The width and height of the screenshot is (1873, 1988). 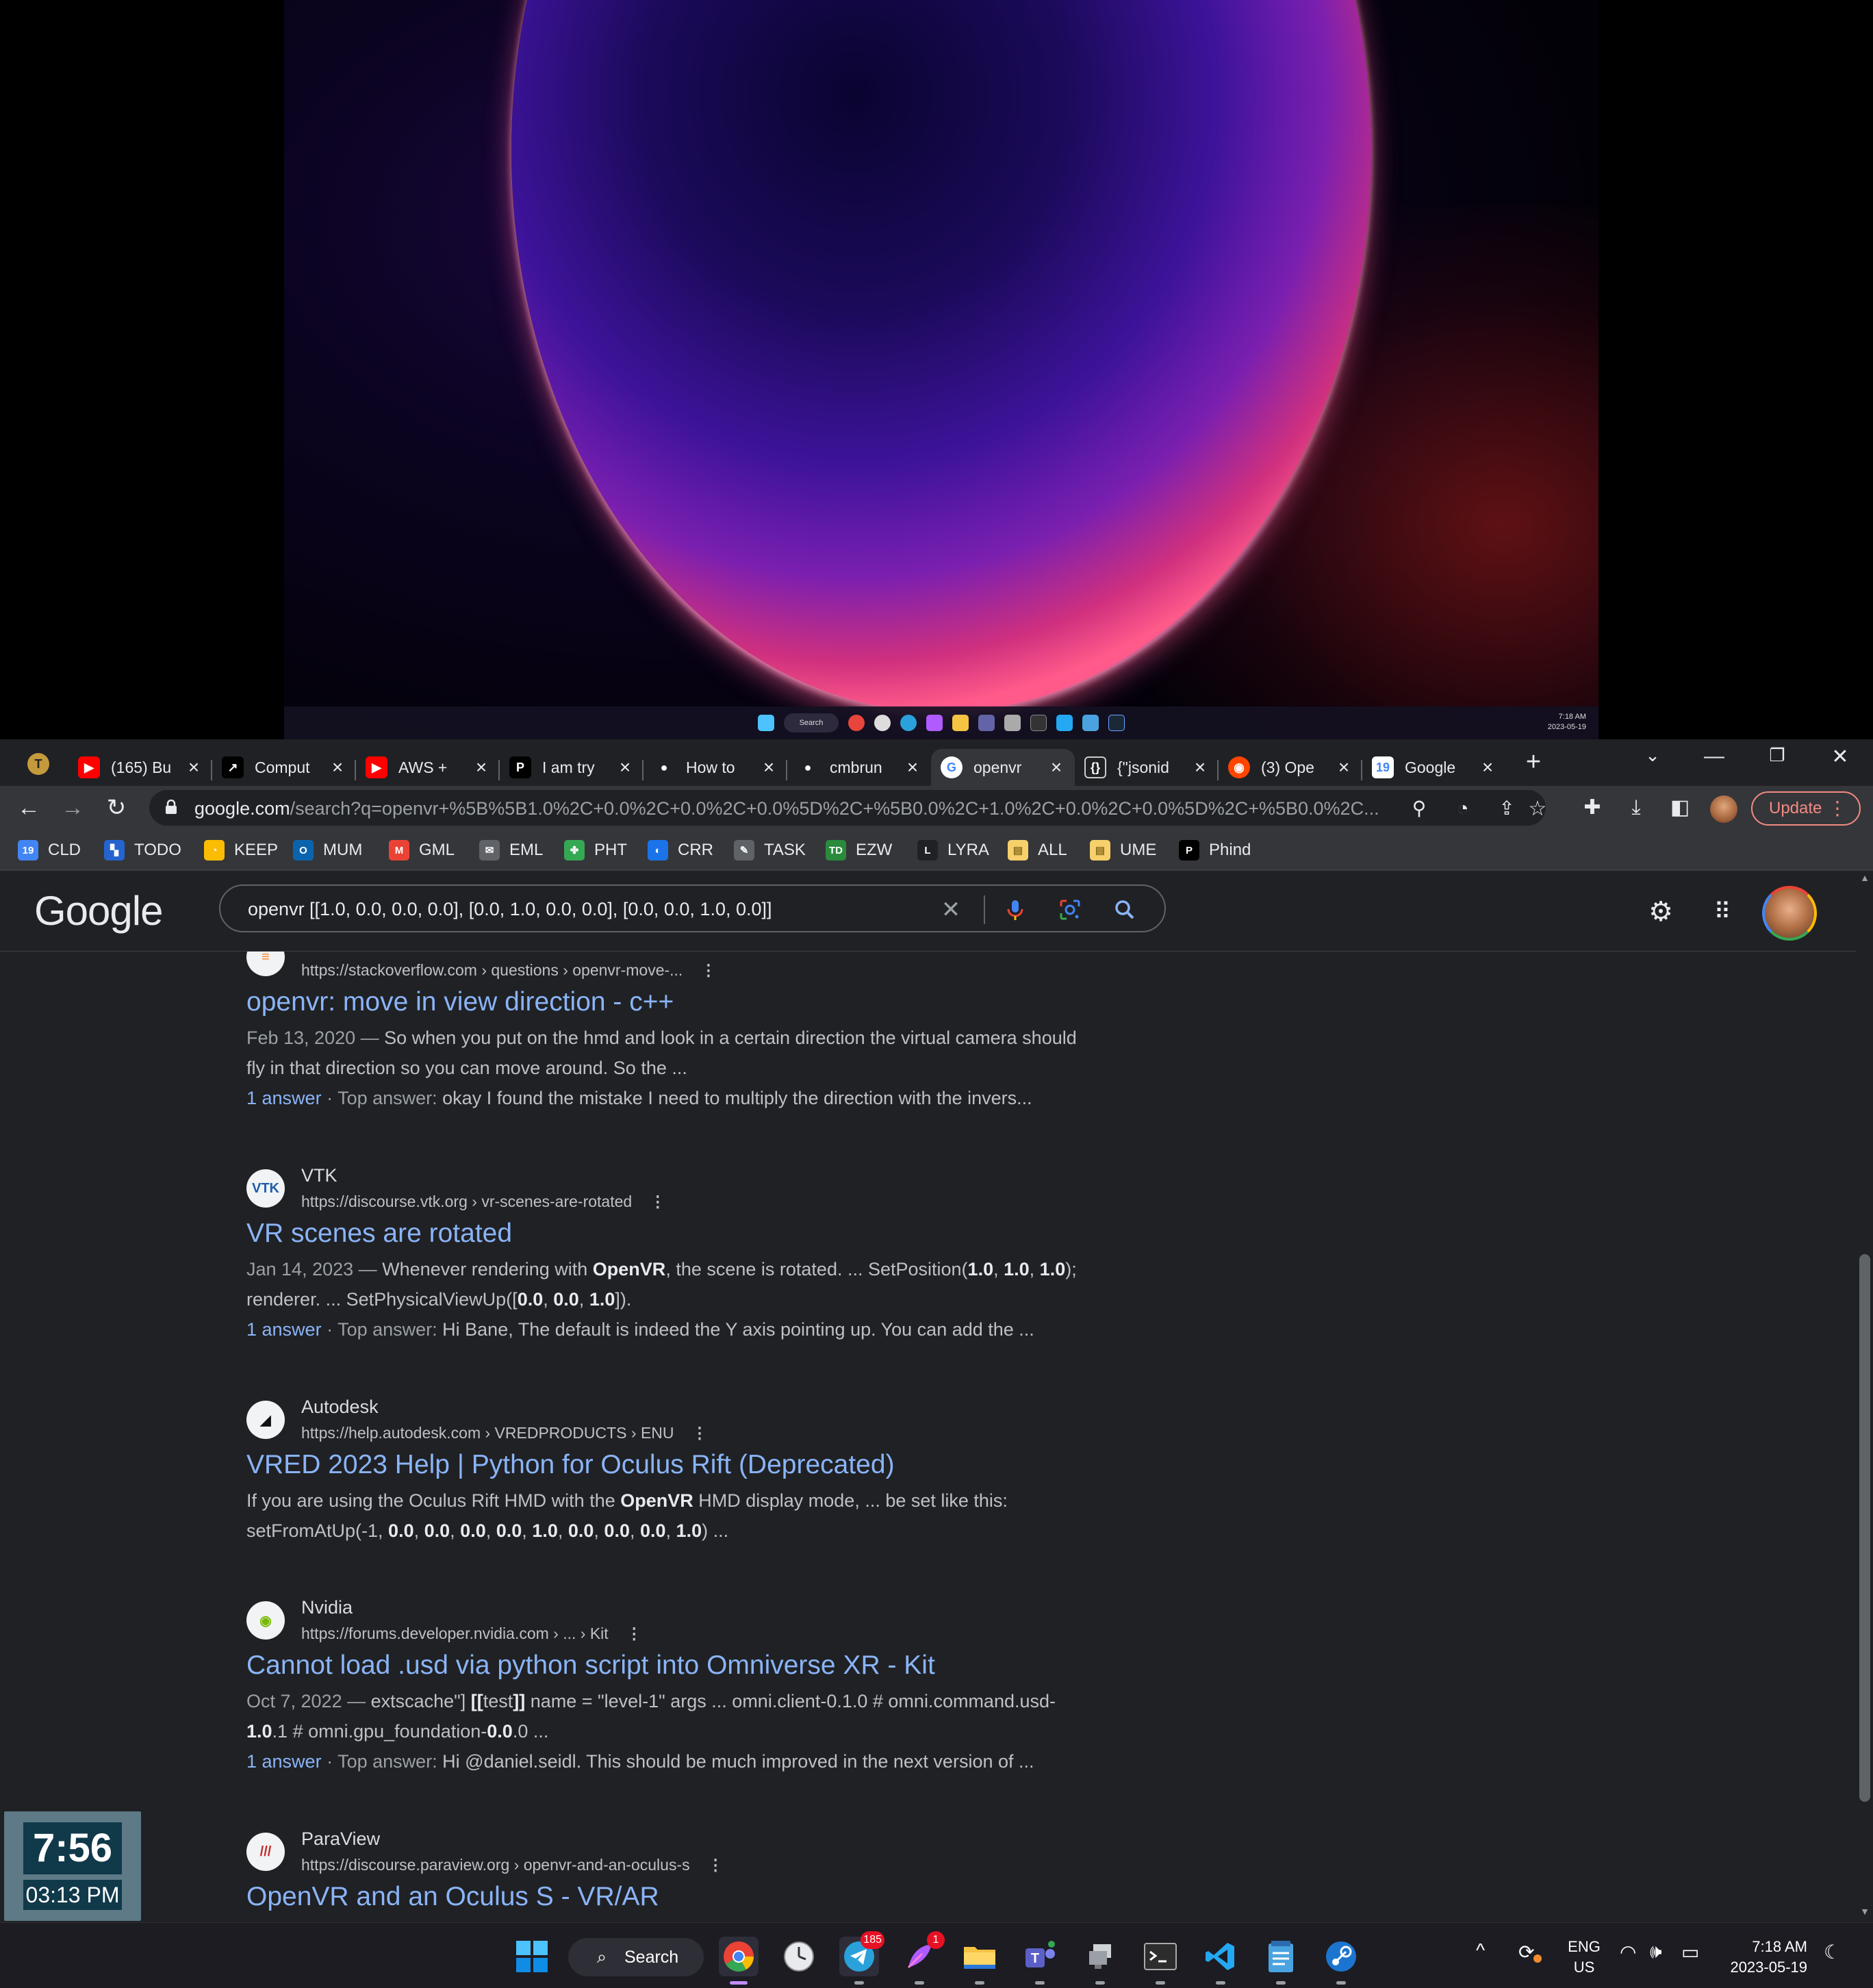 What do you see at coordinates (422, 850) in the screenshot?
I see `bookmark-gml: M GML` at bounding box center [422, 850].